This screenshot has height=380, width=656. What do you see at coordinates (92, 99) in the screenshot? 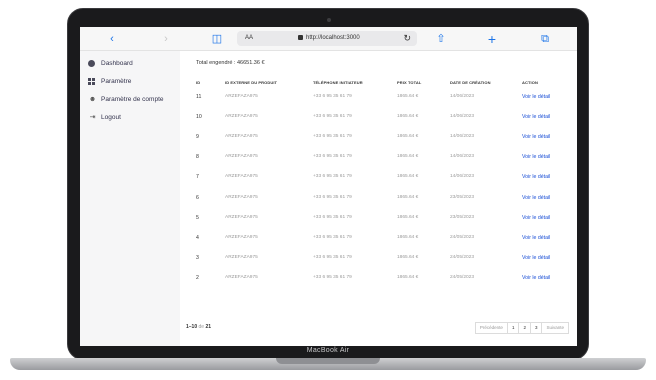
I see `users-icon: ☻` at bounding box center [92, 99].